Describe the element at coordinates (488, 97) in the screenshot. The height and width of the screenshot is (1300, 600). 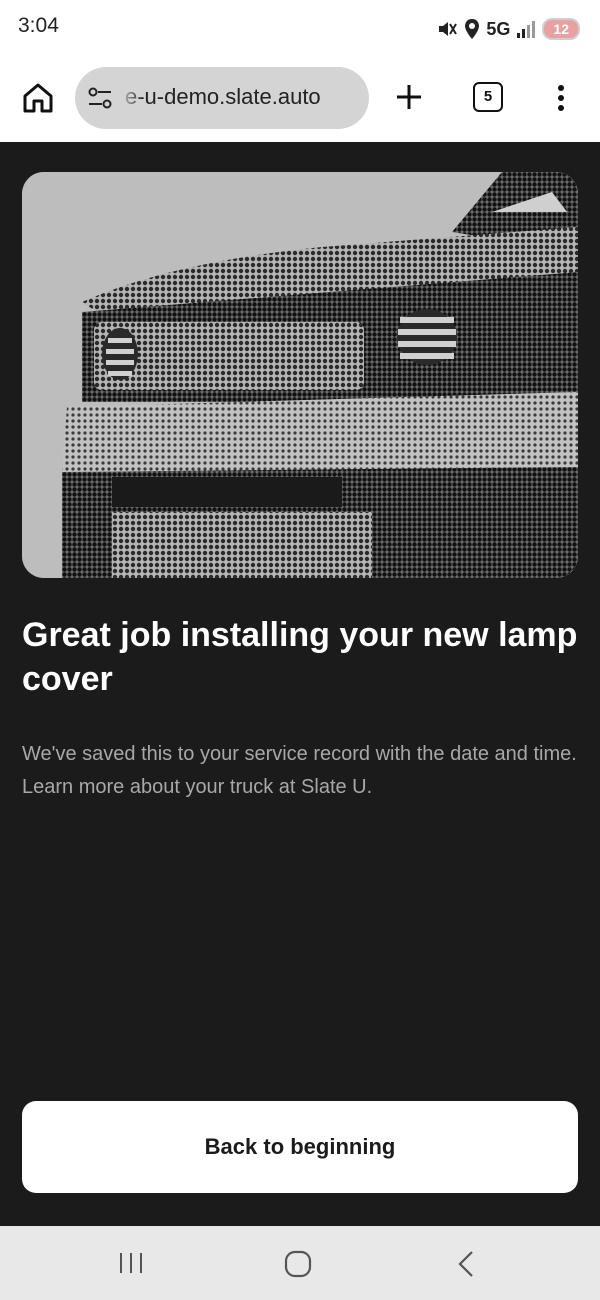
I see `tabs-icon: 5` at that location.